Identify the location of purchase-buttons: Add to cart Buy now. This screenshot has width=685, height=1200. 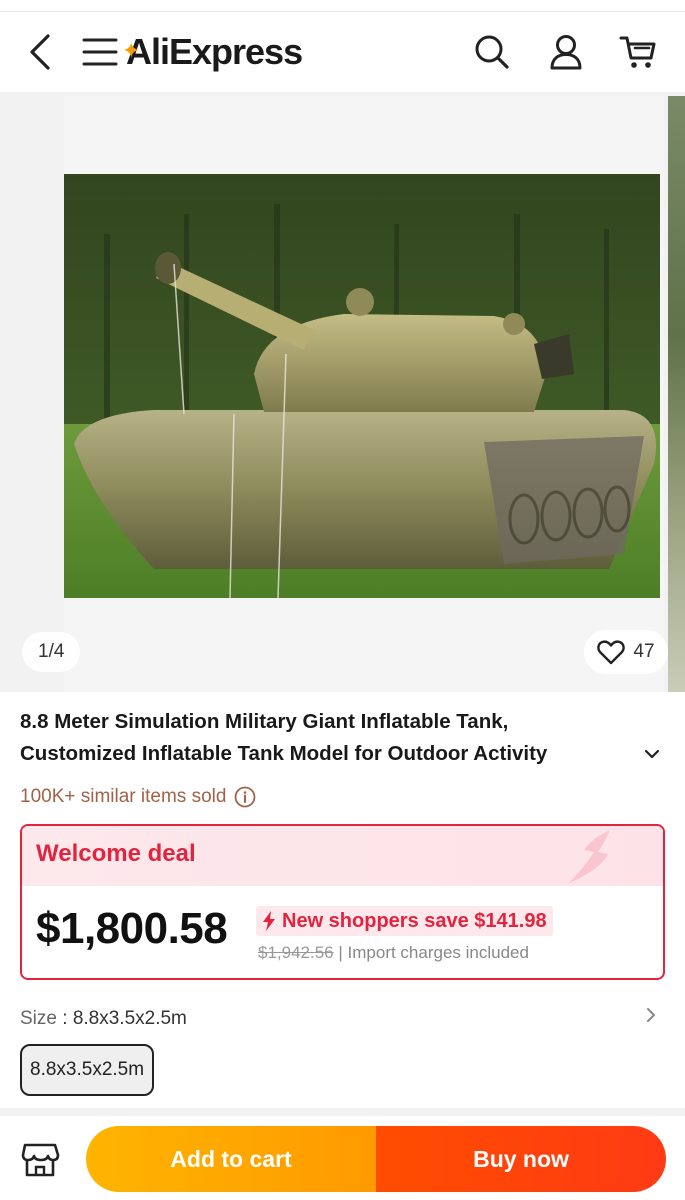
(376, 1159).